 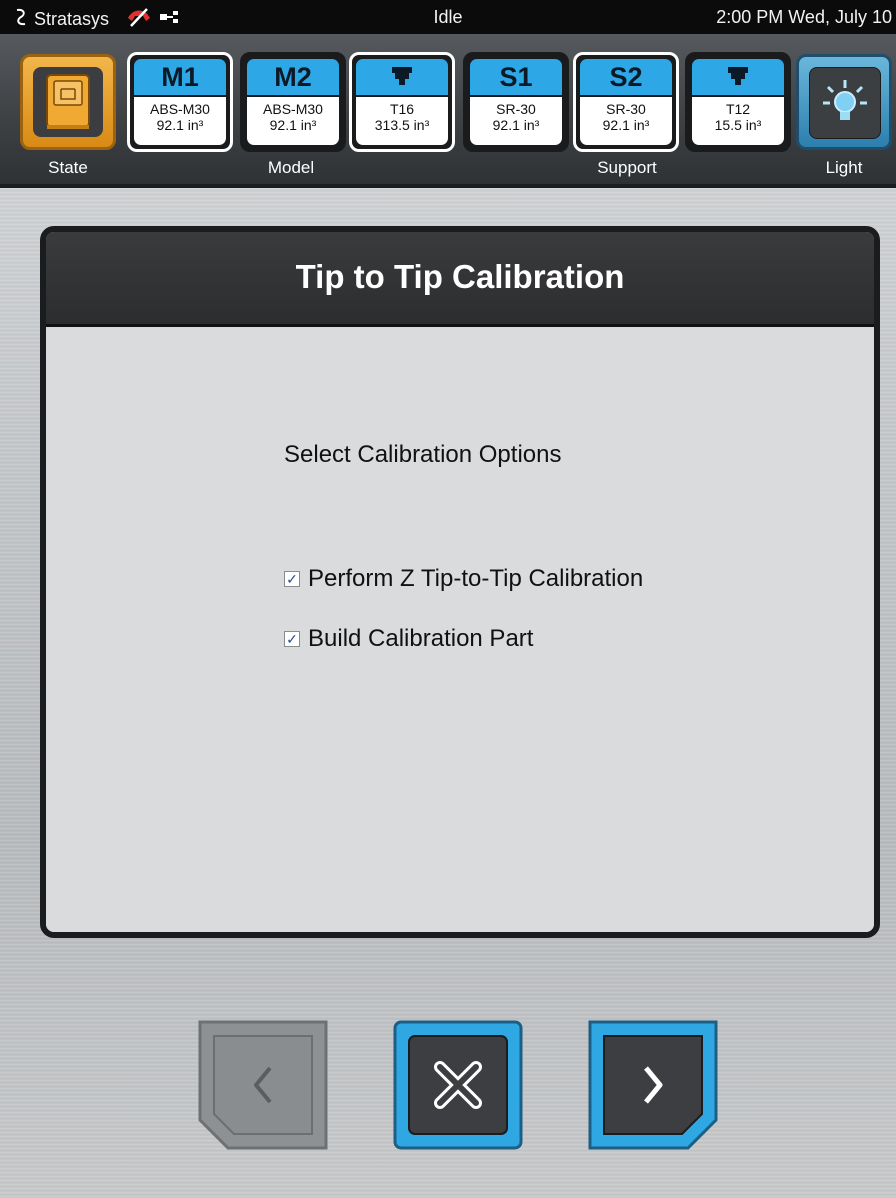 I want to click on support-tip-slot: T12 15.5 in³, so click(x=738, y=102).